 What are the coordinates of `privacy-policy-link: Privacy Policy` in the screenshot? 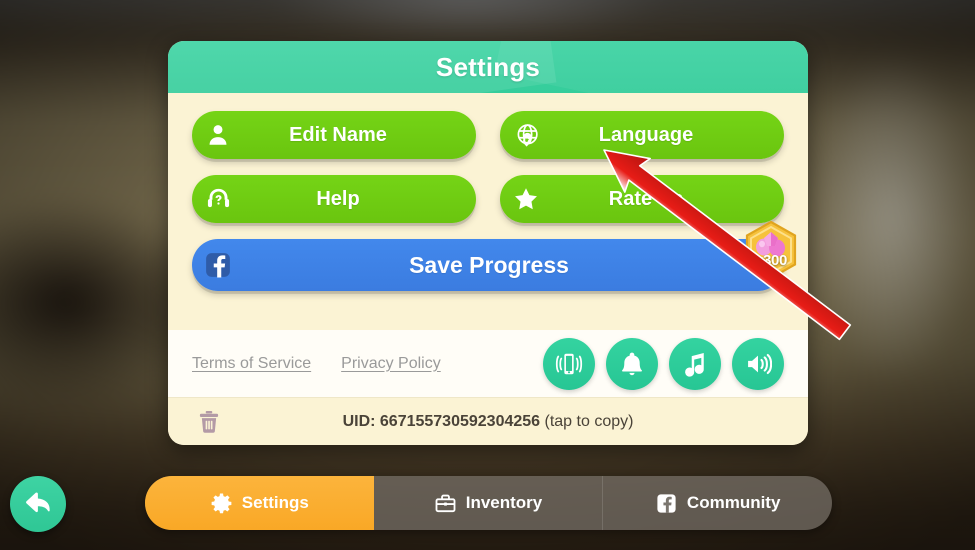 It's located at (391, 364).